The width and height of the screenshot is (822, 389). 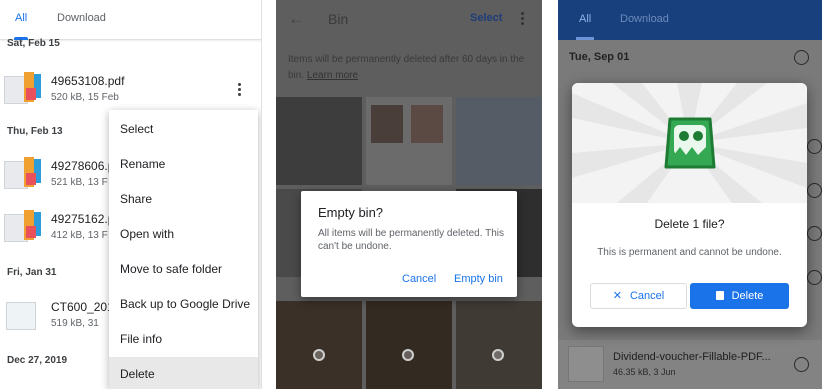 I want to click on section-date: Thu, Feb 13, so click(x=35, y=131).